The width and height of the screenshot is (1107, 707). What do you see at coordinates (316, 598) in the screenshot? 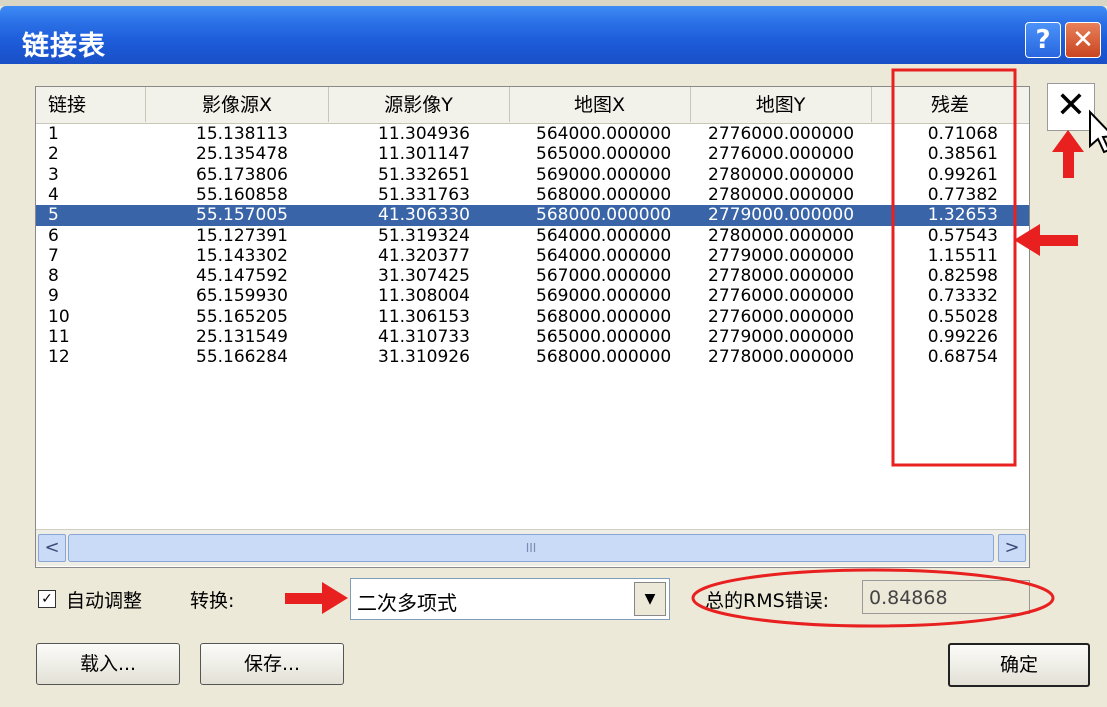
I see `arrow-to-transform` at bounding box center [316, 598].